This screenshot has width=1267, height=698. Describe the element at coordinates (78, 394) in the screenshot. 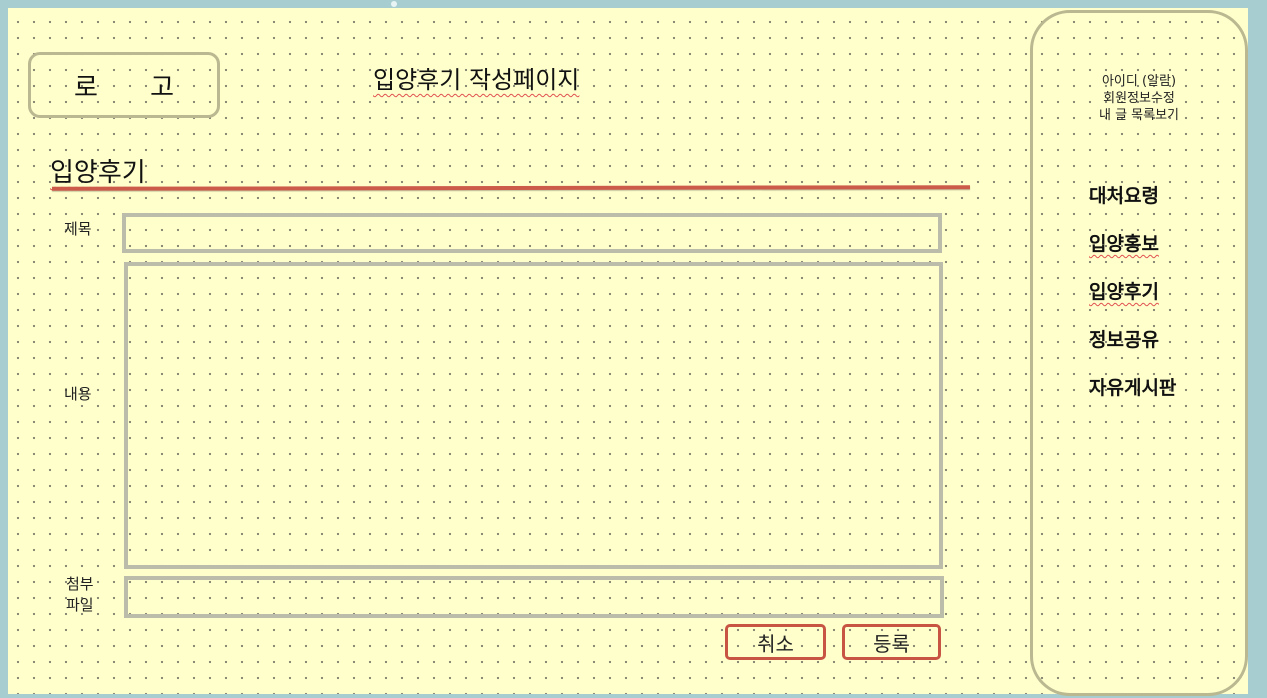

I see `content-label: 내용` at that location.